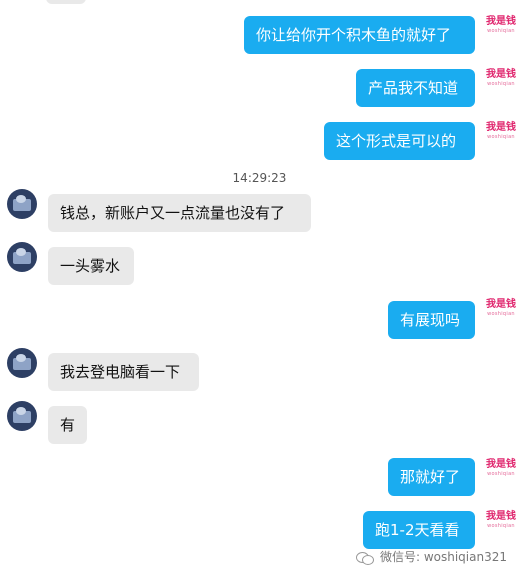  Describe the element at coordinates (359, 35) in the screenshot. I see `message-bubble-outgoing: 你让给你开个积木鱼的就好了` at that location.